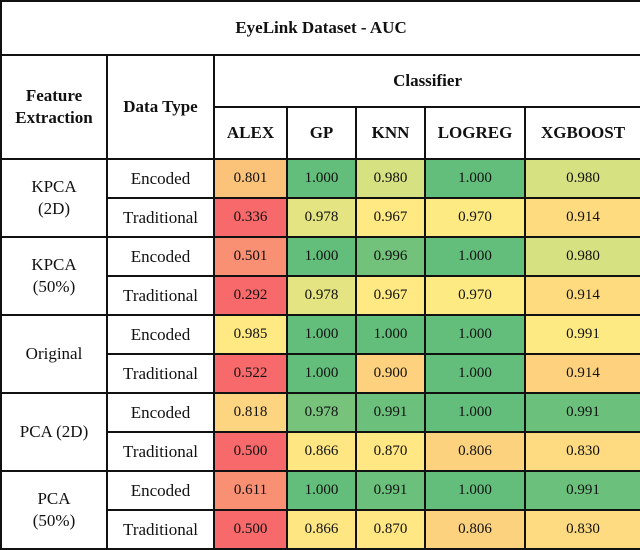 This screenshot has width=640, height=550. What do you see at coordinates (390, 256) in the screenshot?
I see `auc-value-knn: 0.996` at bounding box center [390, 256].